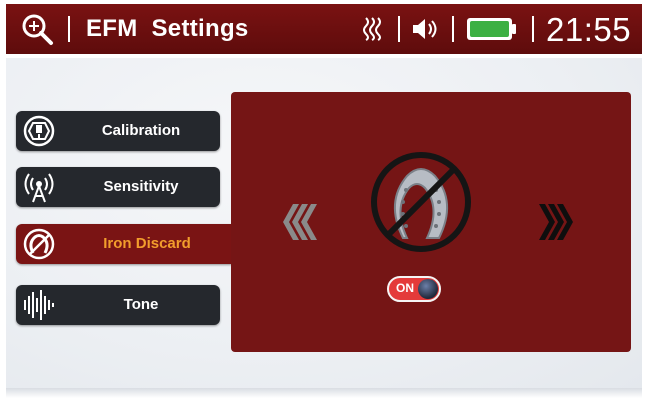  What do you see at coordinates (118, 305) in the screenshot?
I see `menu-item-tone: Tone` at bounding box center [118, 305].